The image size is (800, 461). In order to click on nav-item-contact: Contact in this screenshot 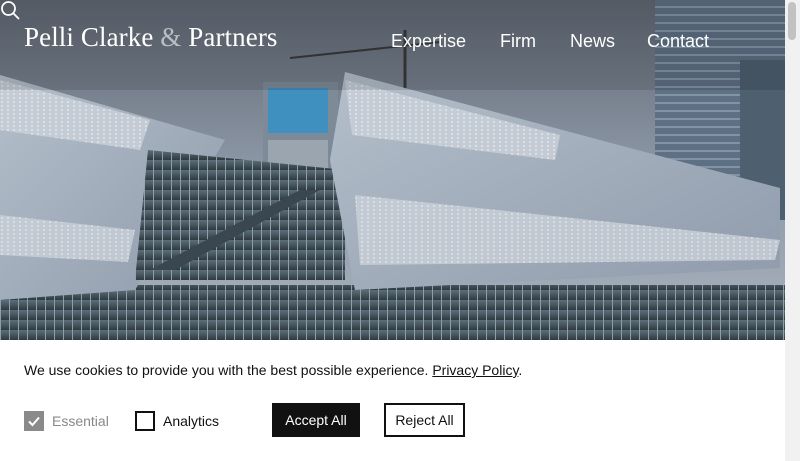, I will do `click(678, 41)`.